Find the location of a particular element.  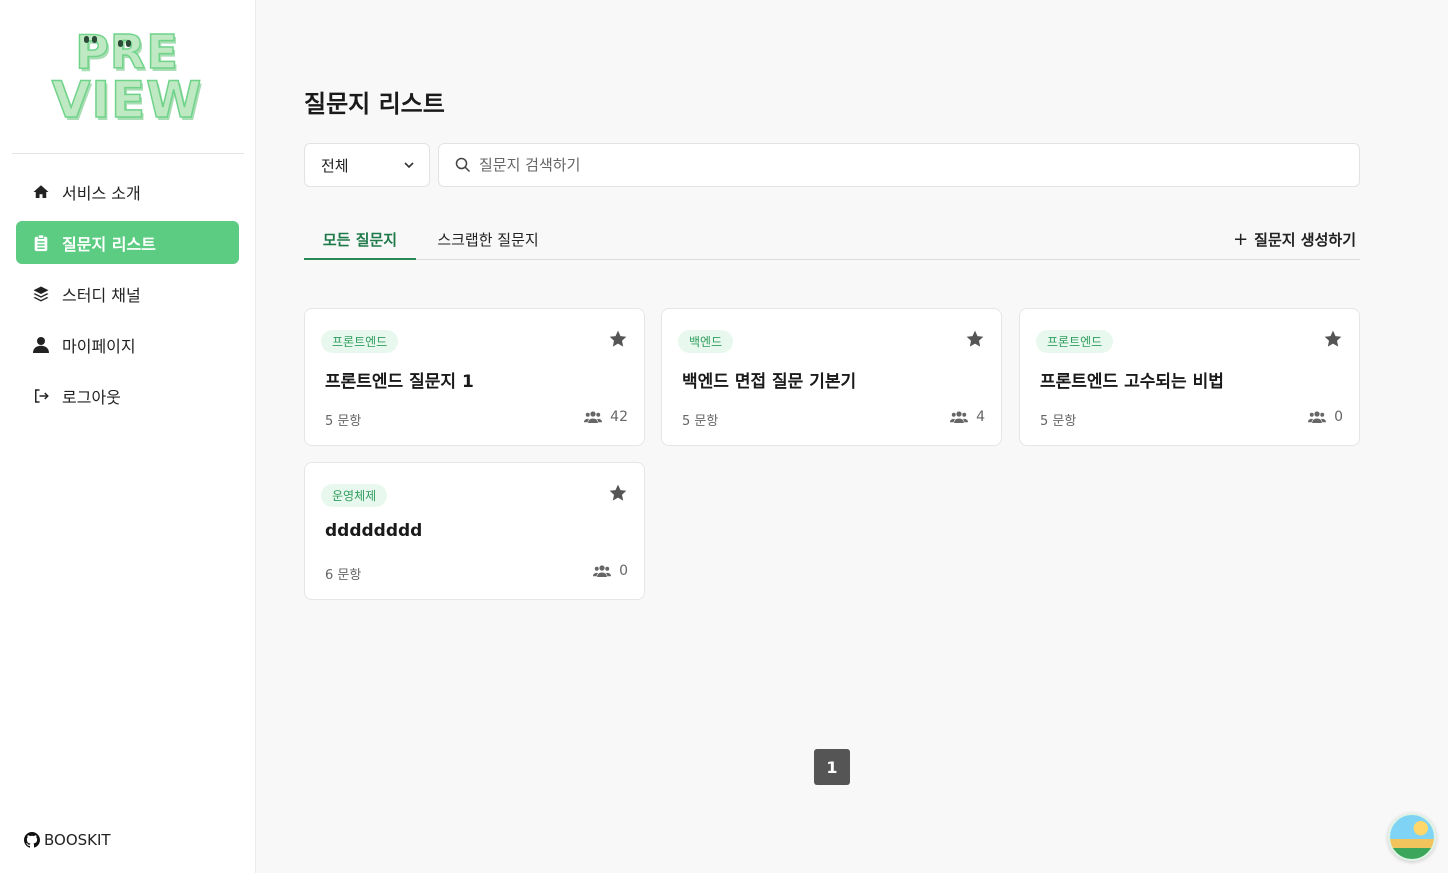

pagination-page-1: 1 is located at coordinates (832, 767).